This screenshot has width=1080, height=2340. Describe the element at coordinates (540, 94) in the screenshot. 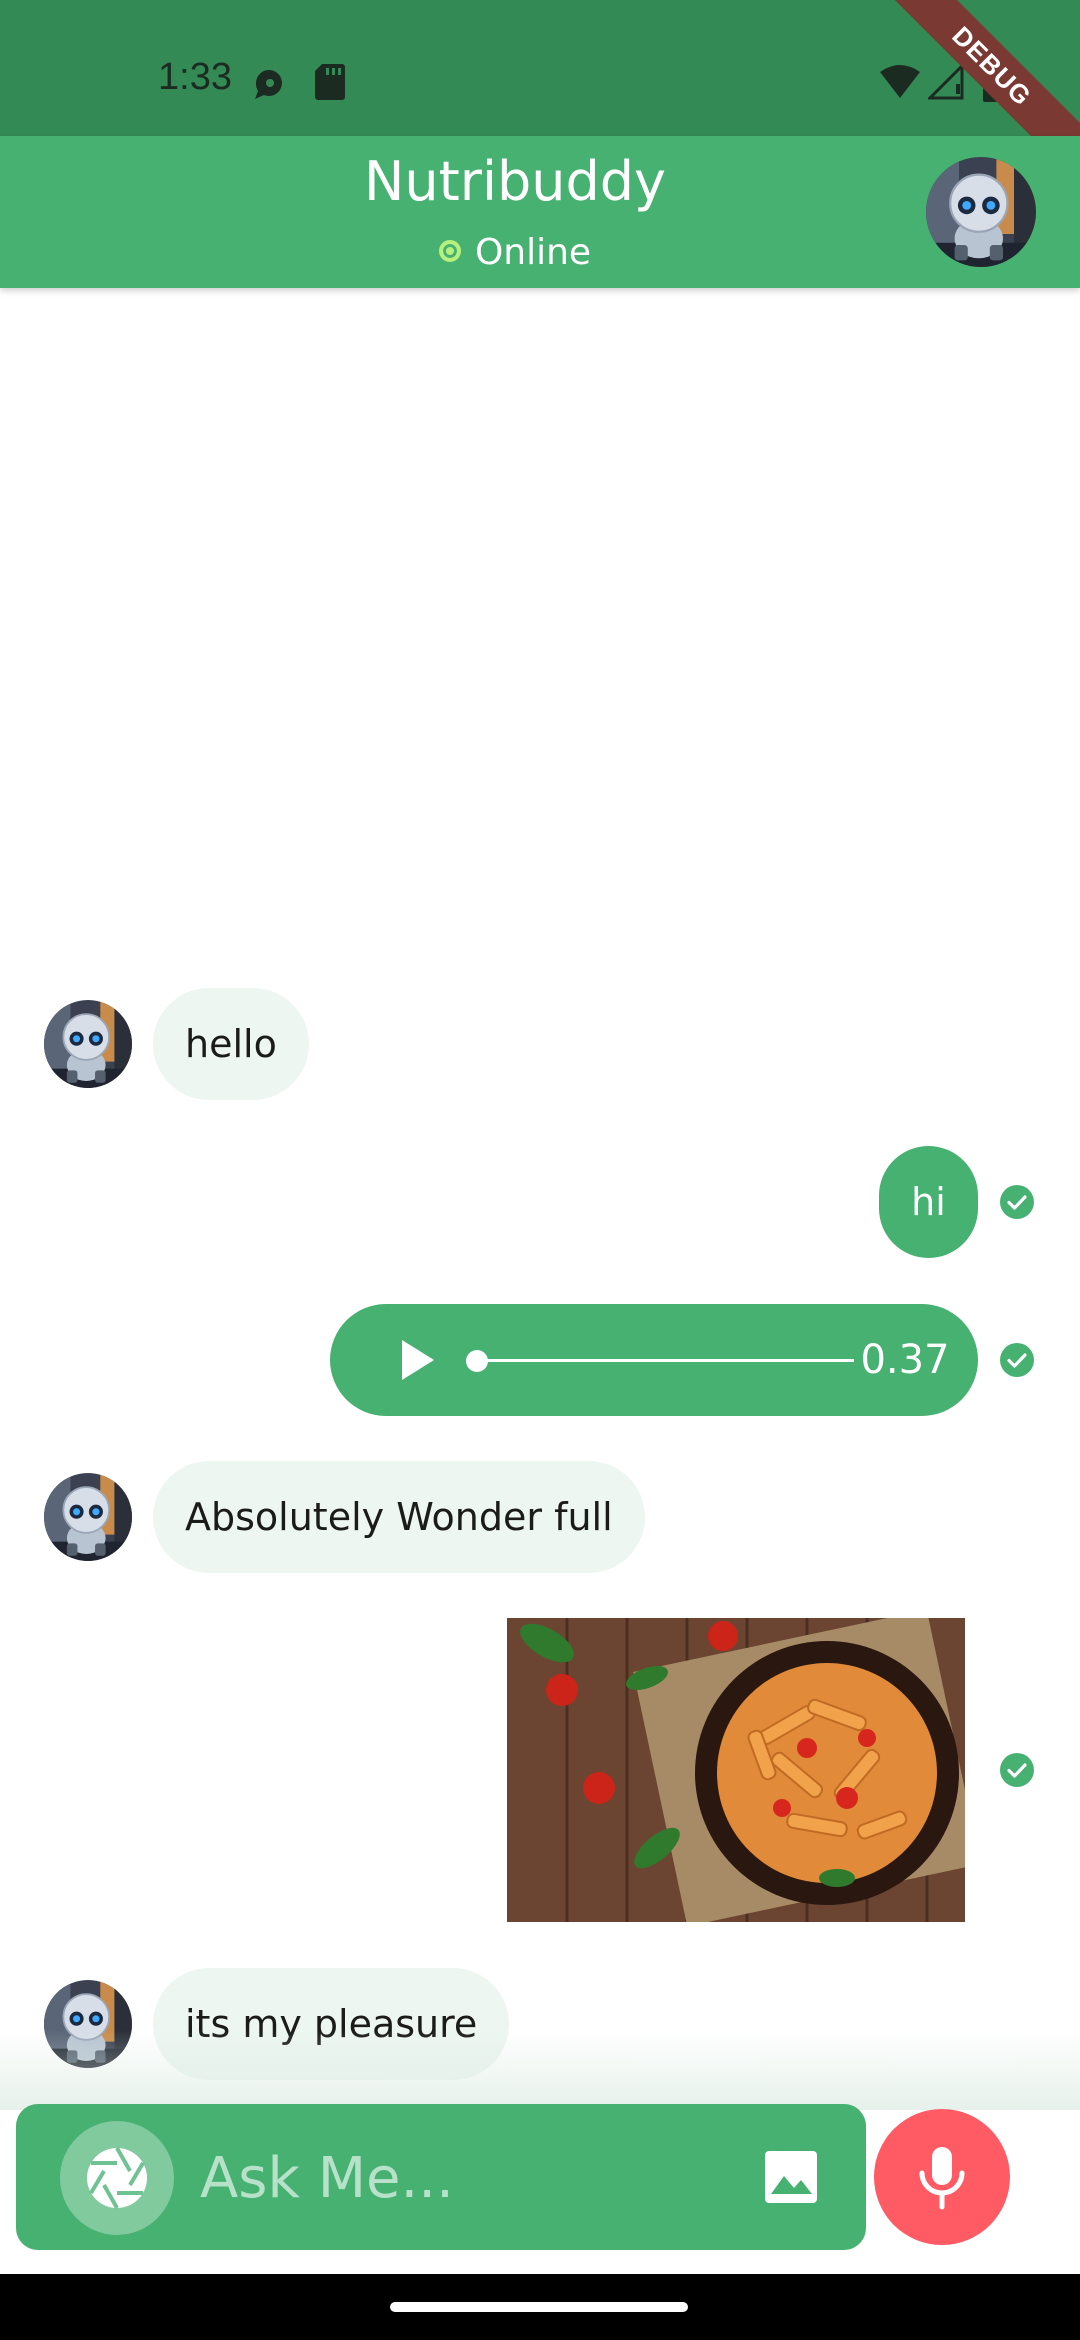

I see `status-bar: 1:33 DEBUG` at that location.